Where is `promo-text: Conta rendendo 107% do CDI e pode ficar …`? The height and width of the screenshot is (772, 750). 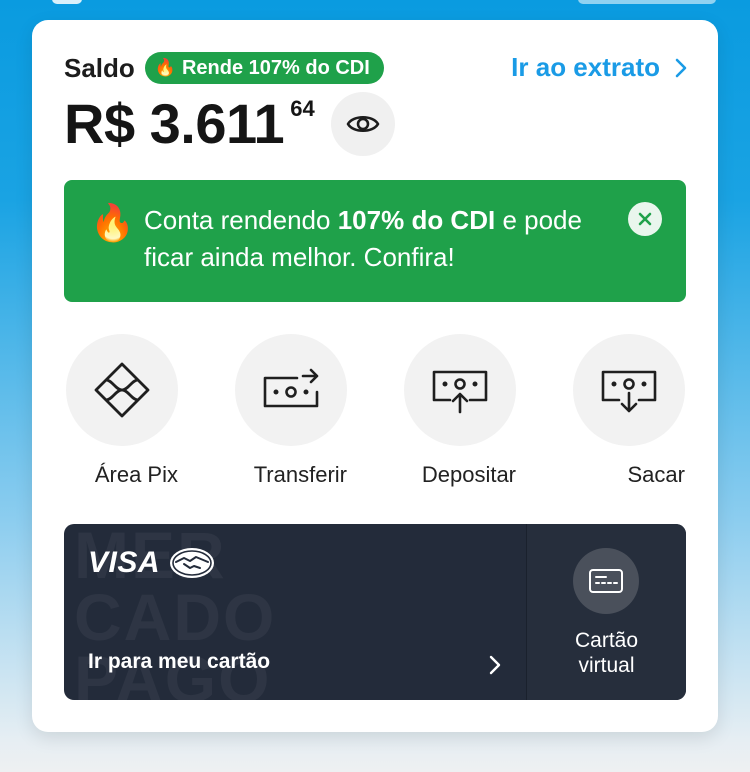
promo-text: Conta rendendo 107% do CDI e pode ficar … is located at coordinates (379, 239).